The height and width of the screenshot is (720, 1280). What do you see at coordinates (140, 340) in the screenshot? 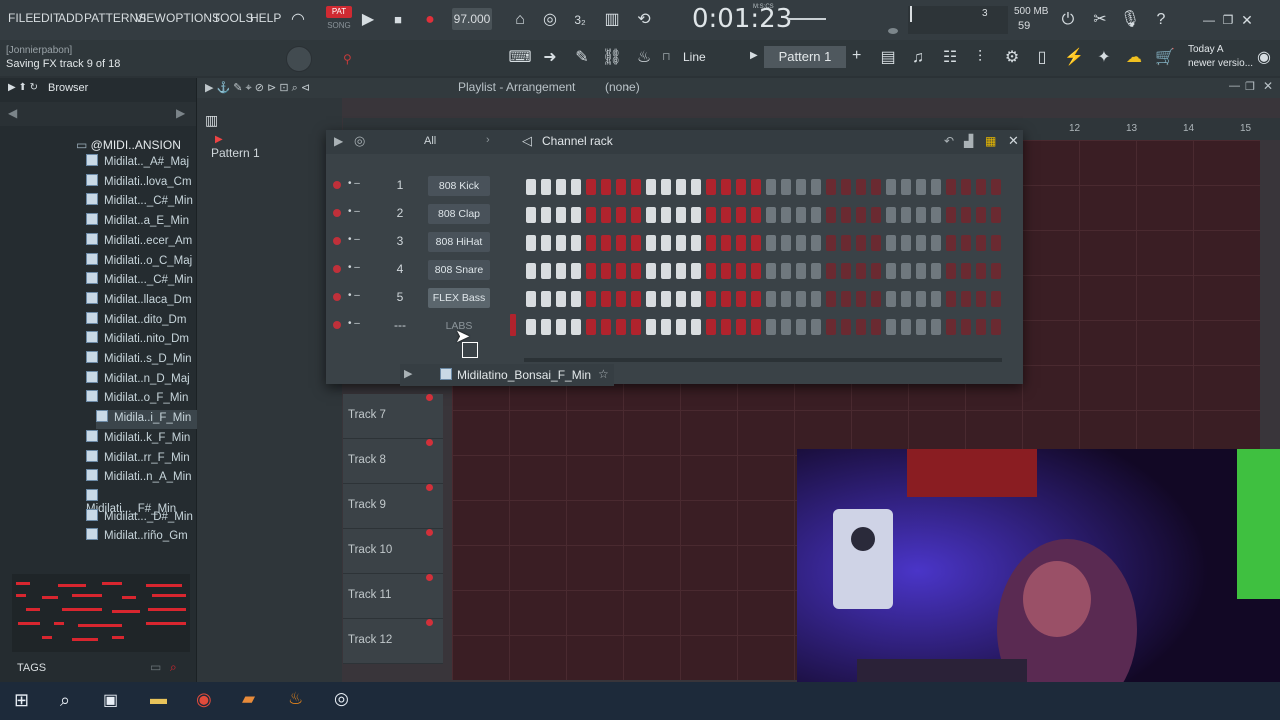
I see `browser-file-item: Midilati..nito_Dm` at bounding box center [140, 340].